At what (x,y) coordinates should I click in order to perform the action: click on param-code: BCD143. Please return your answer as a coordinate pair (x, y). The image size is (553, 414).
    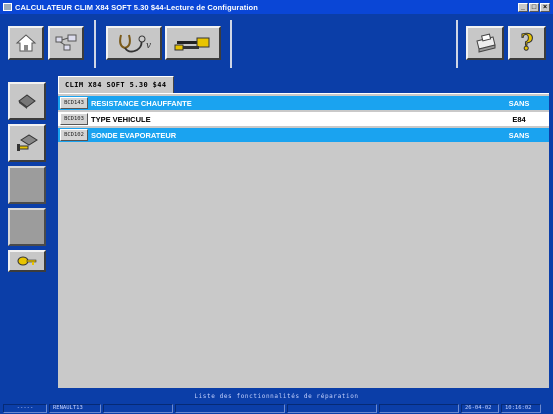
    Looking at the image, I should click on (74, 103).